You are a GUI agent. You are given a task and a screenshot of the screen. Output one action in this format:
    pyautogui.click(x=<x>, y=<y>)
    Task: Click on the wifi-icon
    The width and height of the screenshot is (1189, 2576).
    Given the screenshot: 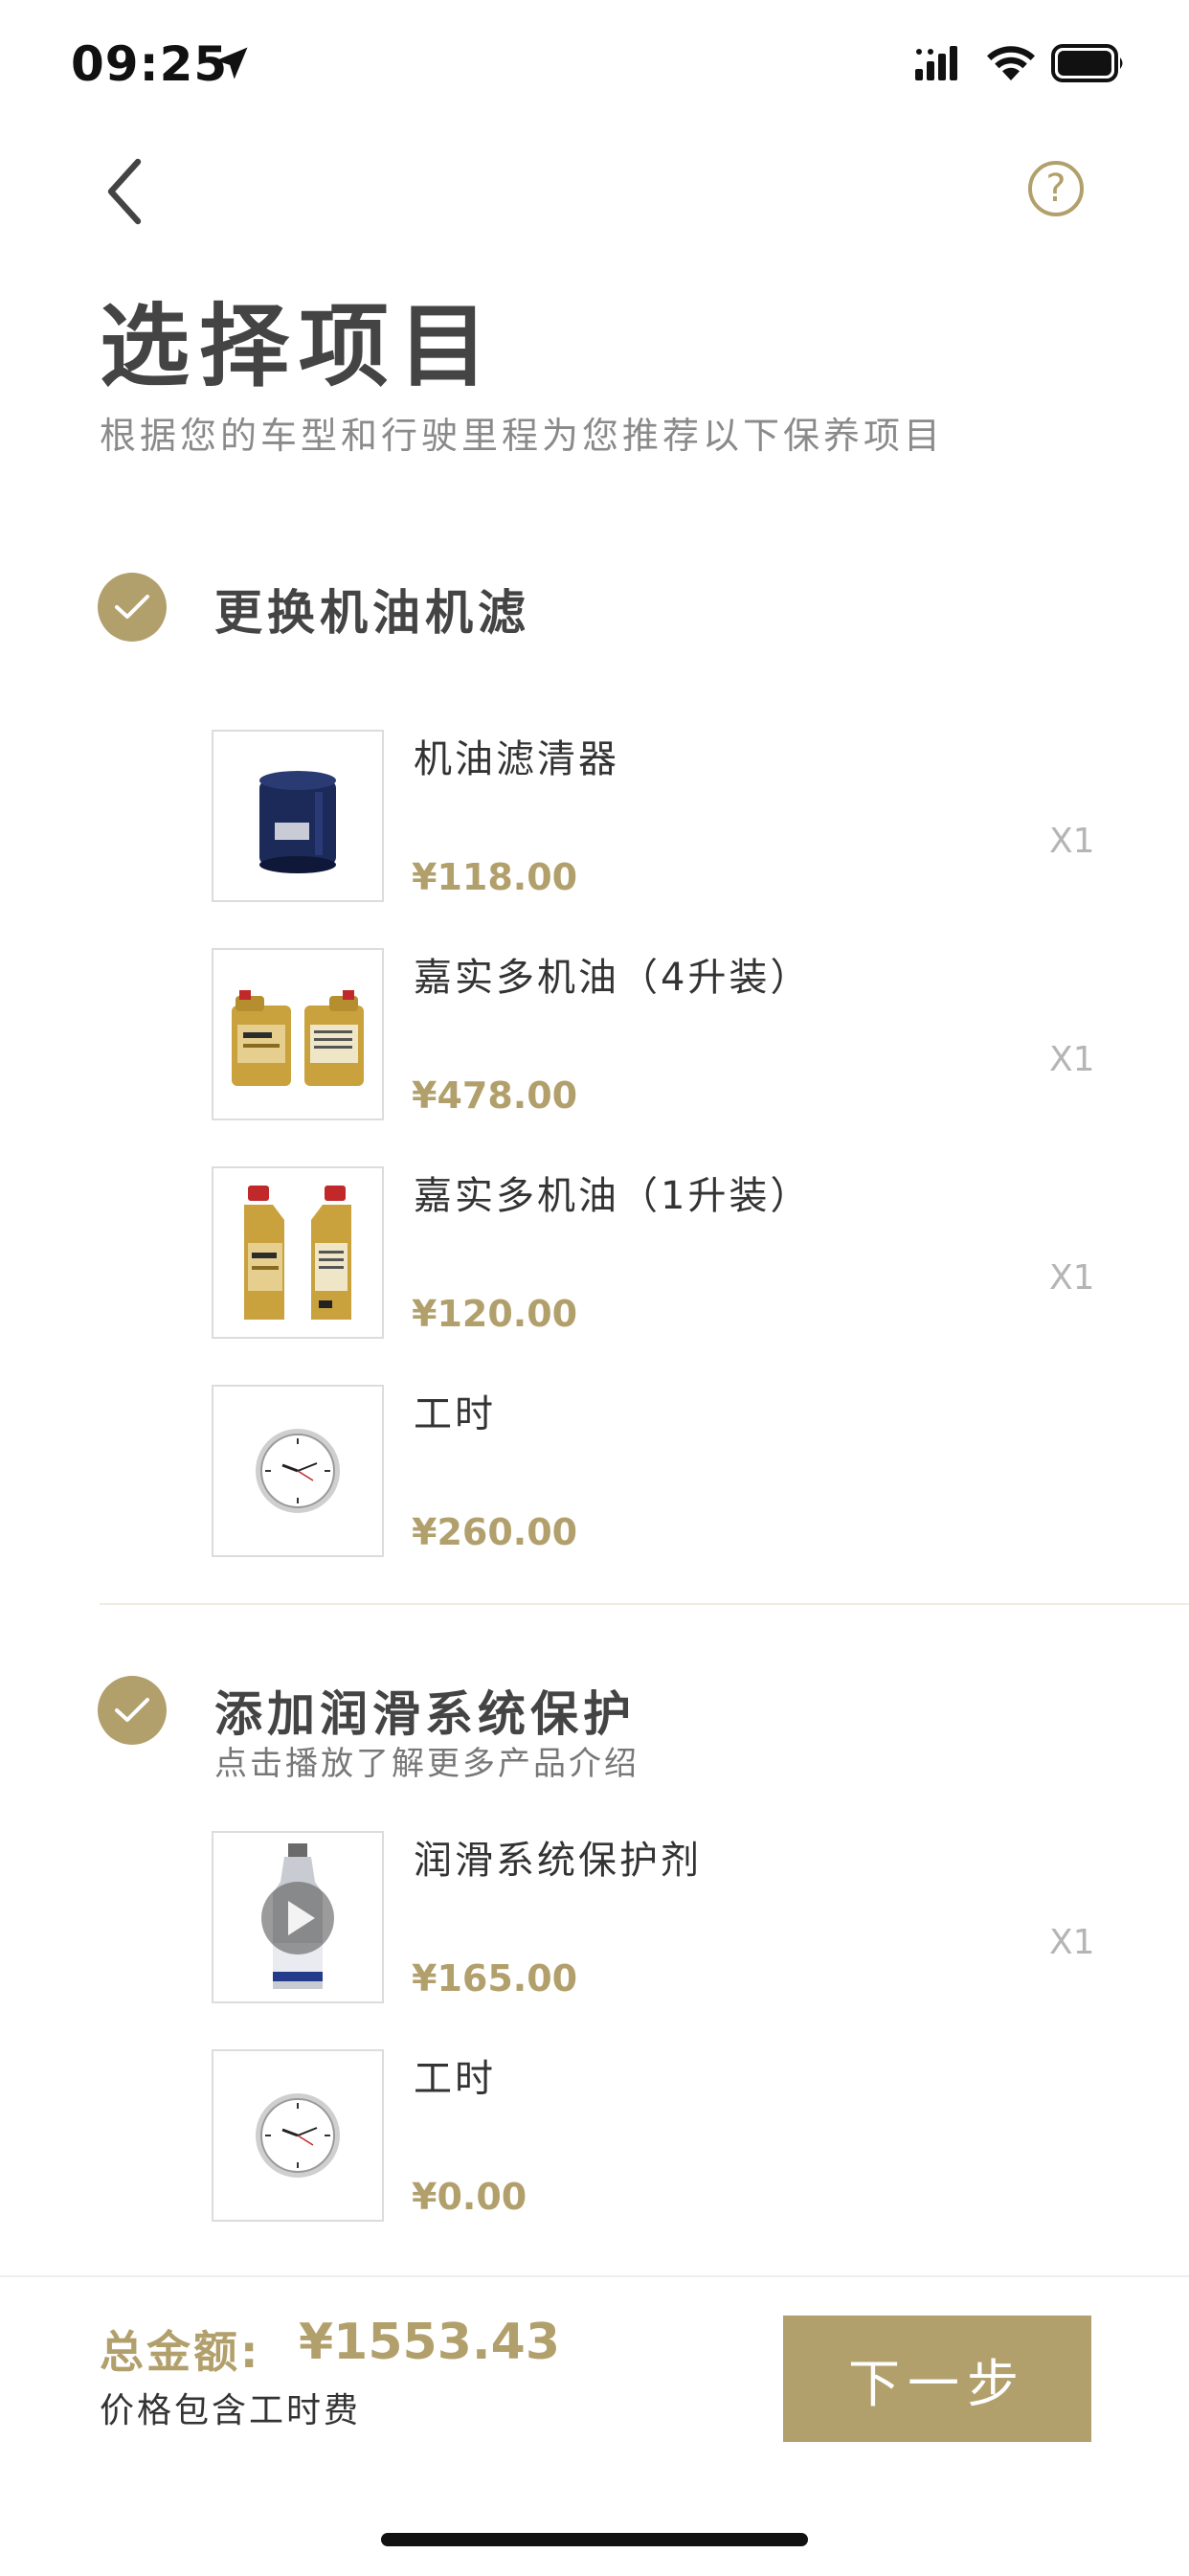 What is the action you would take?
    pyautogui.click(x=1011, y=63)
    